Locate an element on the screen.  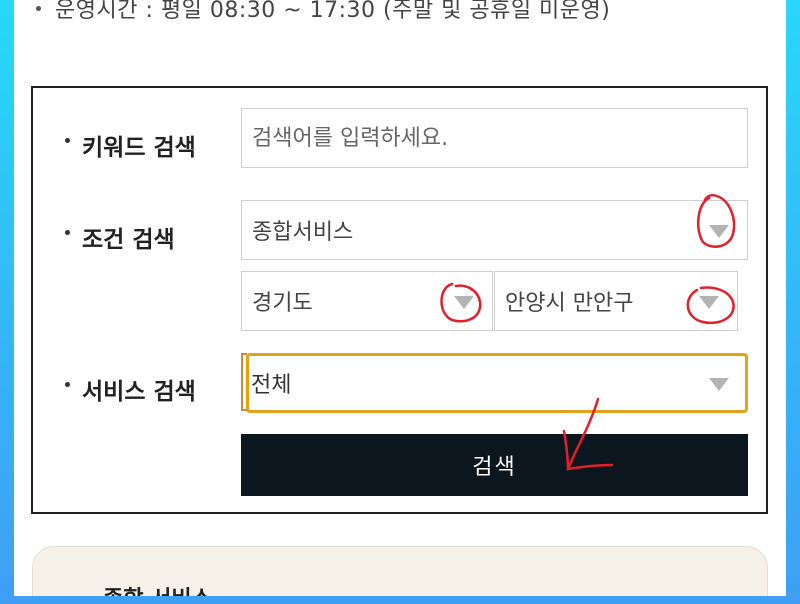
condition-select: 종합서비스 is located at coordinates (494, 230).